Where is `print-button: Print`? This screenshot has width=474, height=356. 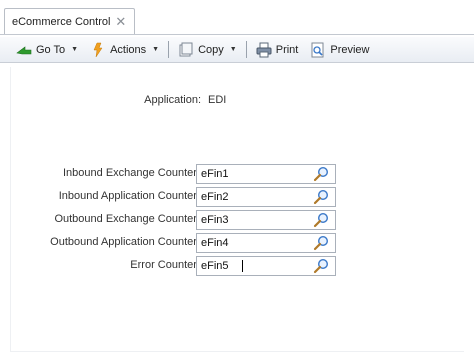
print-button: Print is located at coordinates (277, 50).